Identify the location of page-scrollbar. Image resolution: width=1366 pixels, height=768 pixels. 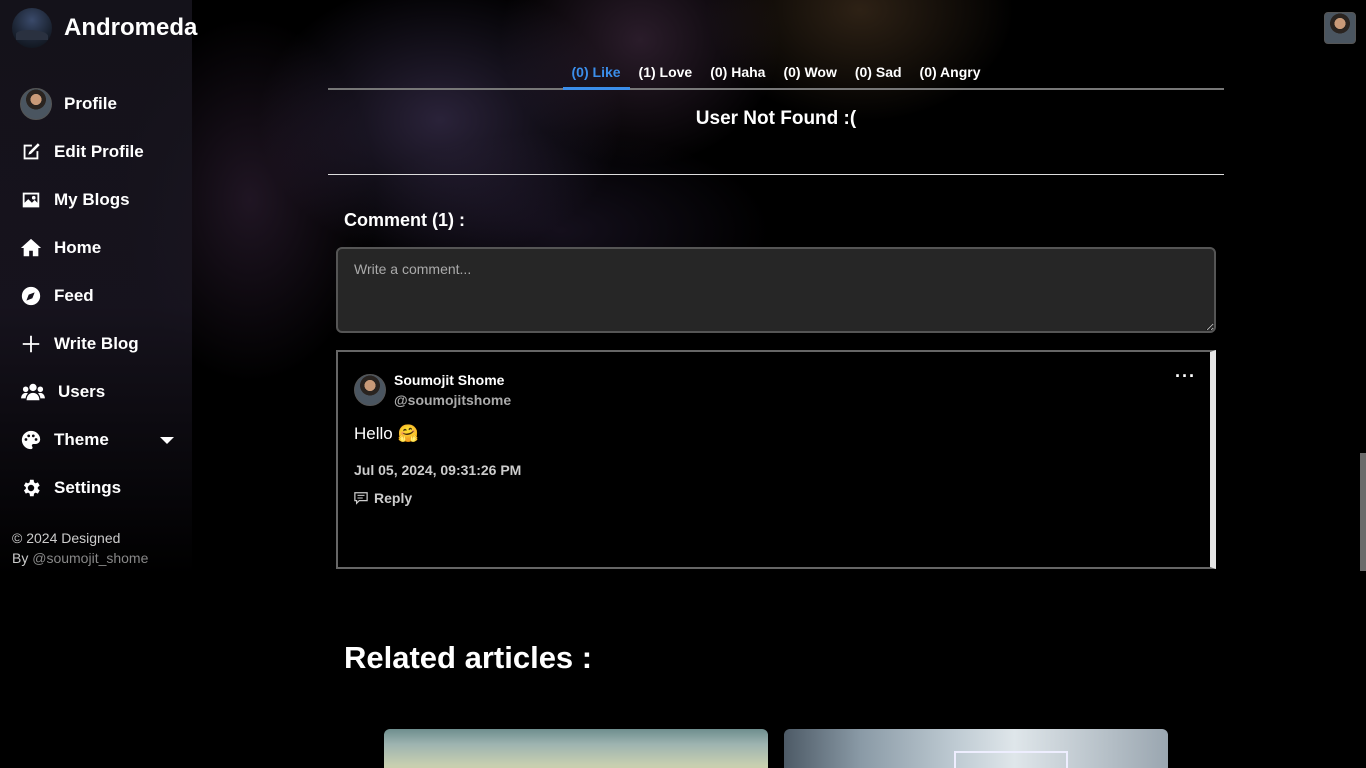
(1363, 512).